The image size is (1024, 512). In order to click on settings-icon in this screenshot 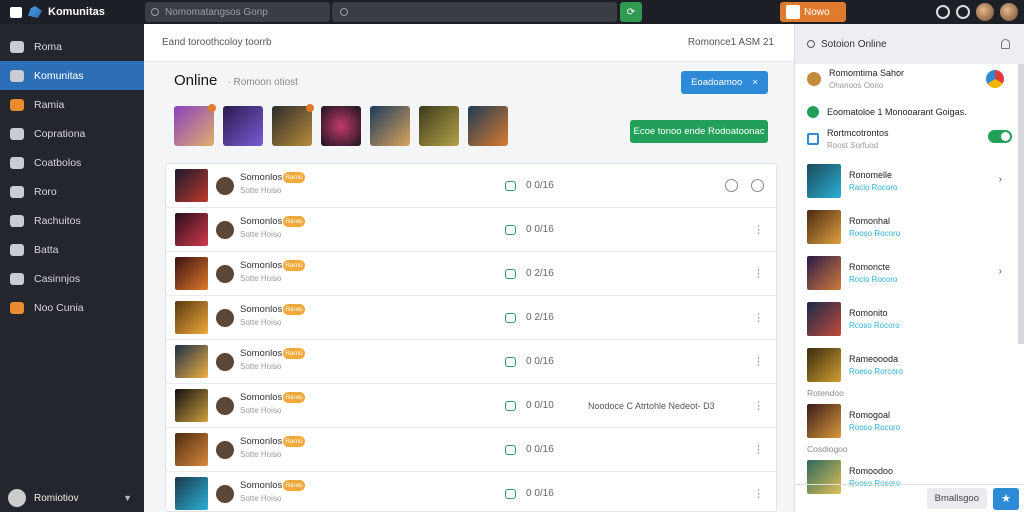, I will do `click(943, 12)`.